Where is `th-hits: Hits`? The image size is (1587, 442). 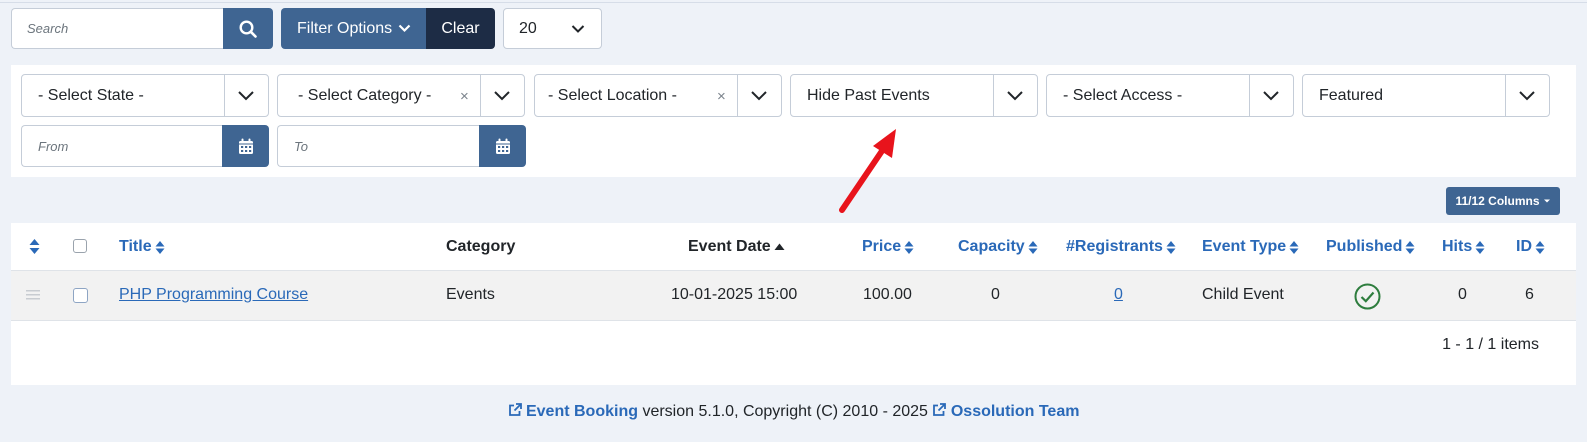
th-hits: Hits is located at coordinates (1463, 247).